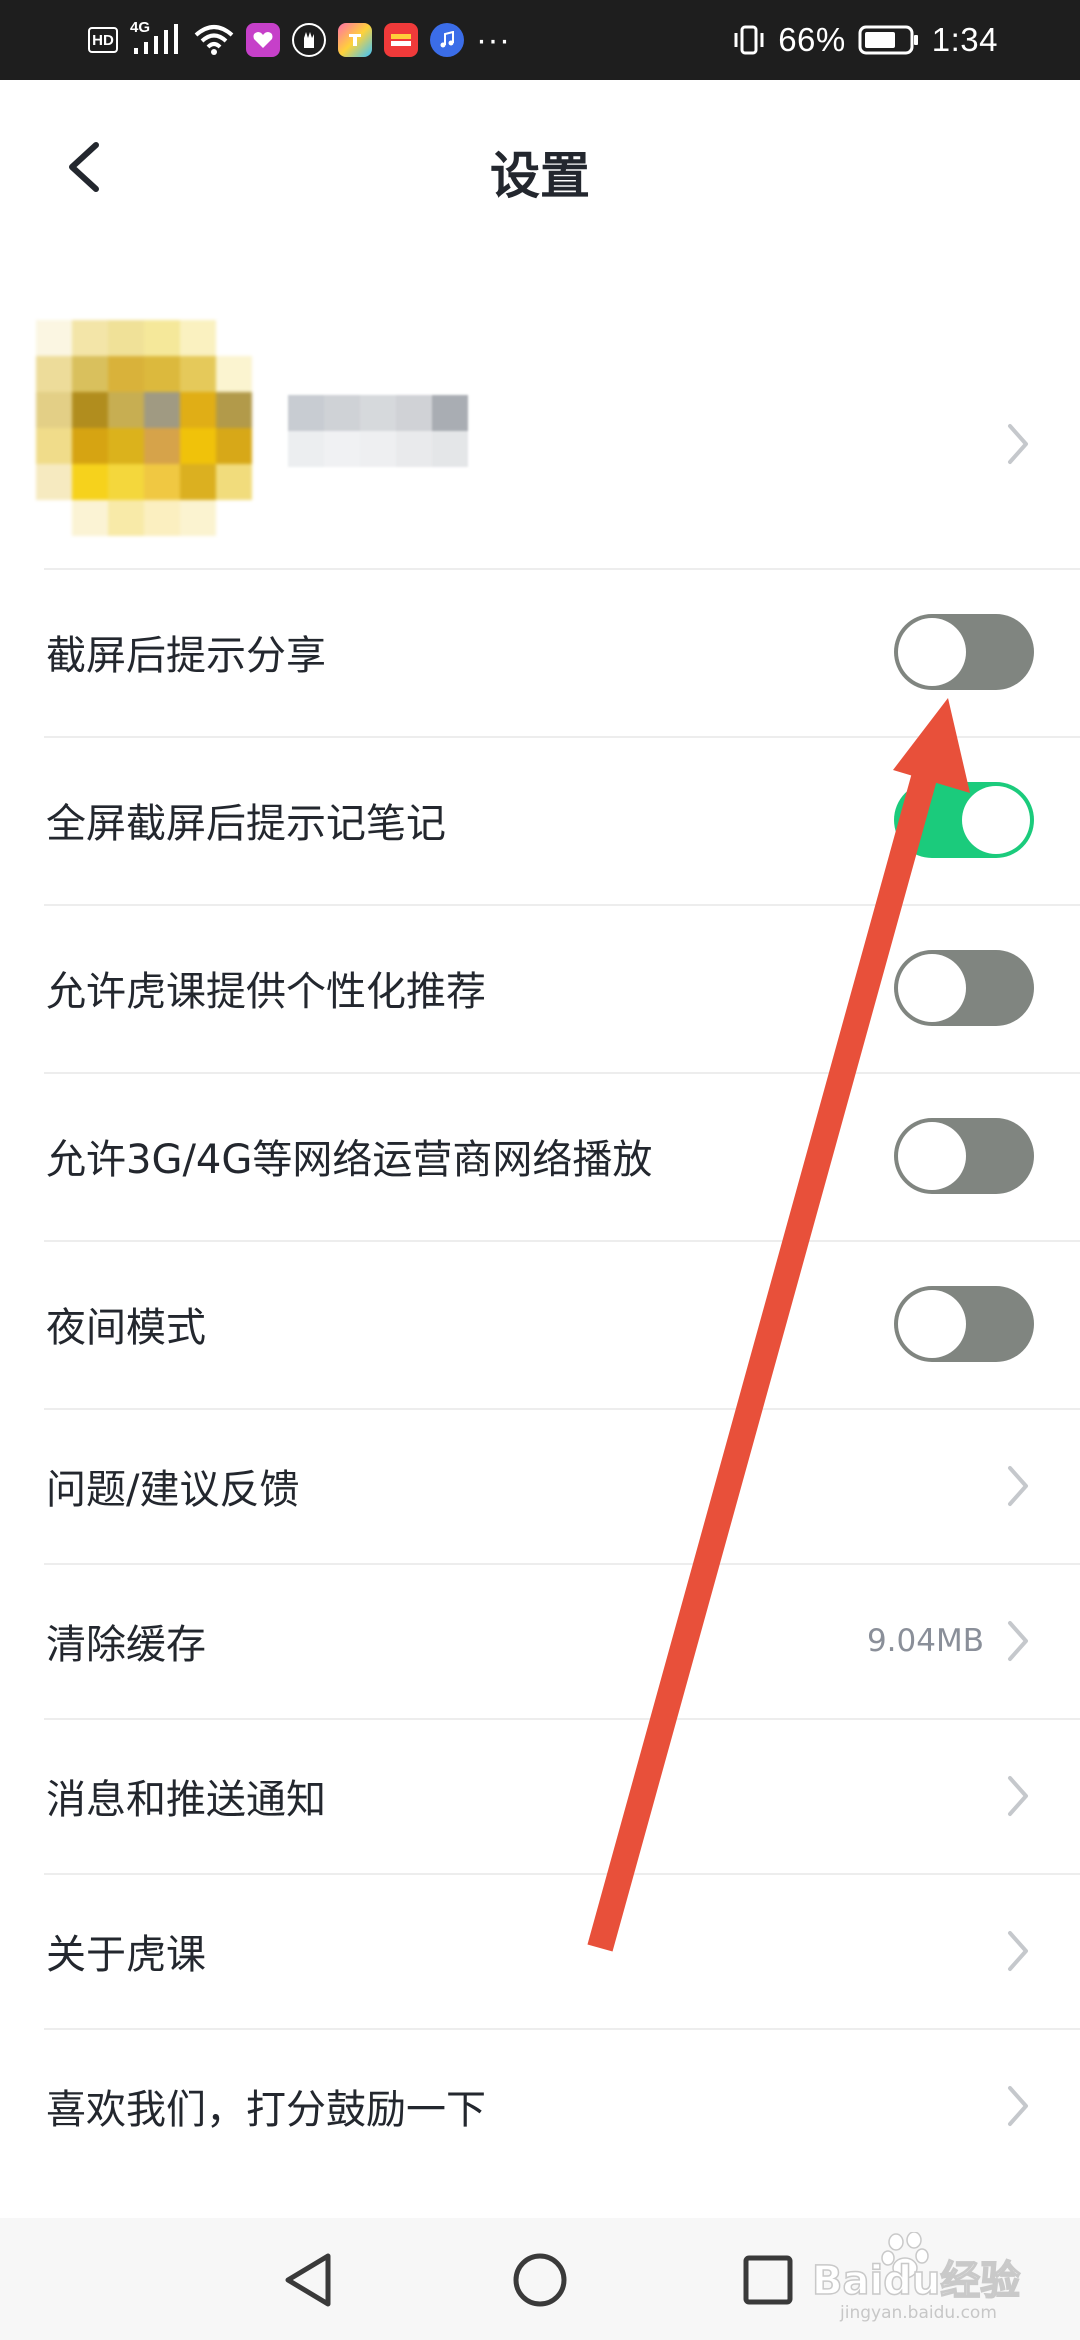 The image size is (1080, 2340). What do you see at coordinates (103, 40) in the screenshot?
I see `hd-icon: HD` at bounding box center [103, 40].